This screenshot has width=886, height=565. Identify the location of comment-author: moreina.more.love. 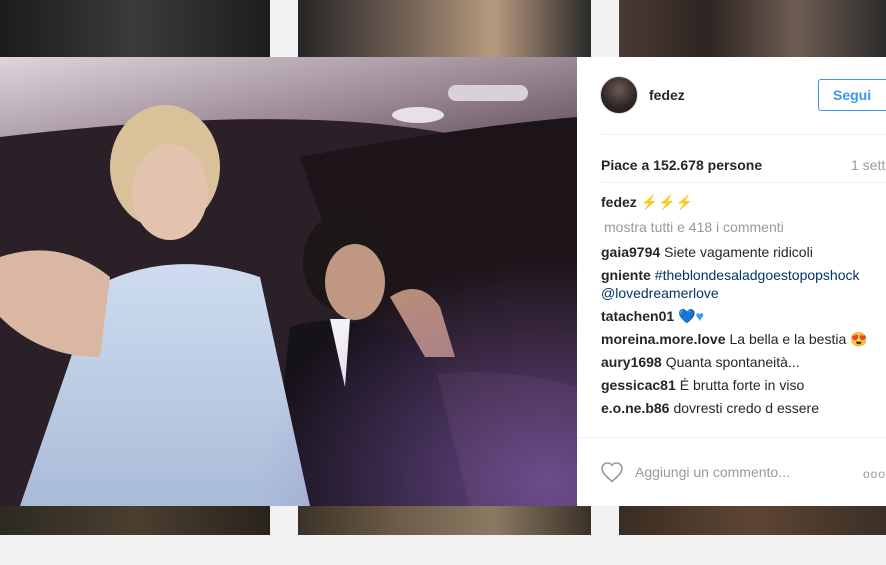
(663, 339).